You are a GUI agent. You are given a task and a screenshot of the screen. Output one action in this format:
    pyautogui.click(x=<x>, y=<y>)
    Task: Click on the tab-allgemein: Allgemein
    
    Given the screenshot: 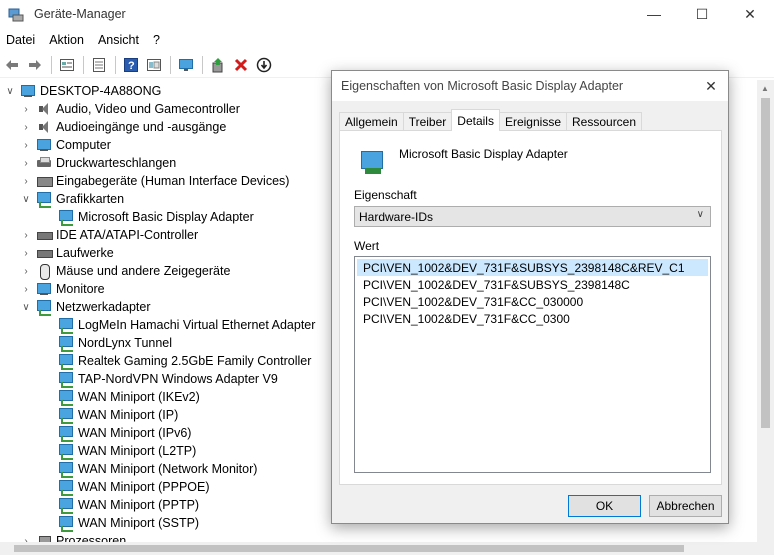 What is the action you would take?
    pyautogui.click(x=371, y=121)
    